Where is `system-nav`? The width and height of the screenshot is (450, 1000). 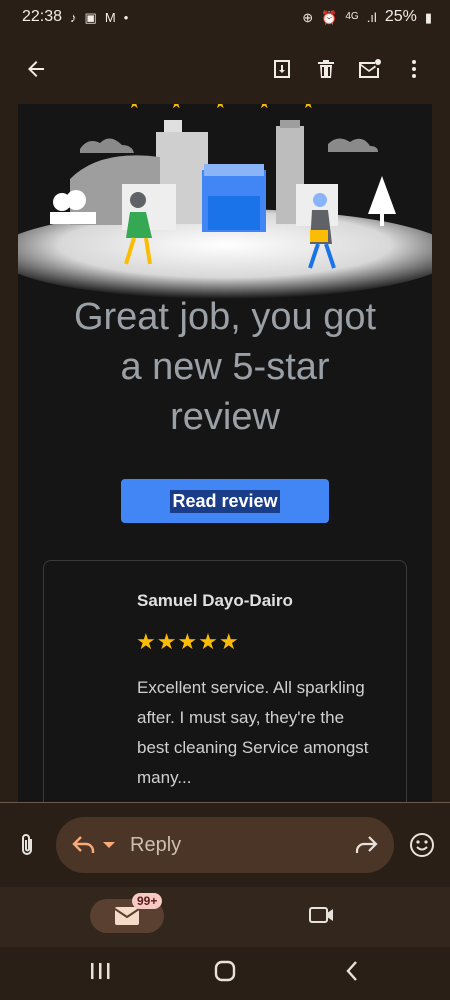
system-nav is located at coordinates (225, 973).